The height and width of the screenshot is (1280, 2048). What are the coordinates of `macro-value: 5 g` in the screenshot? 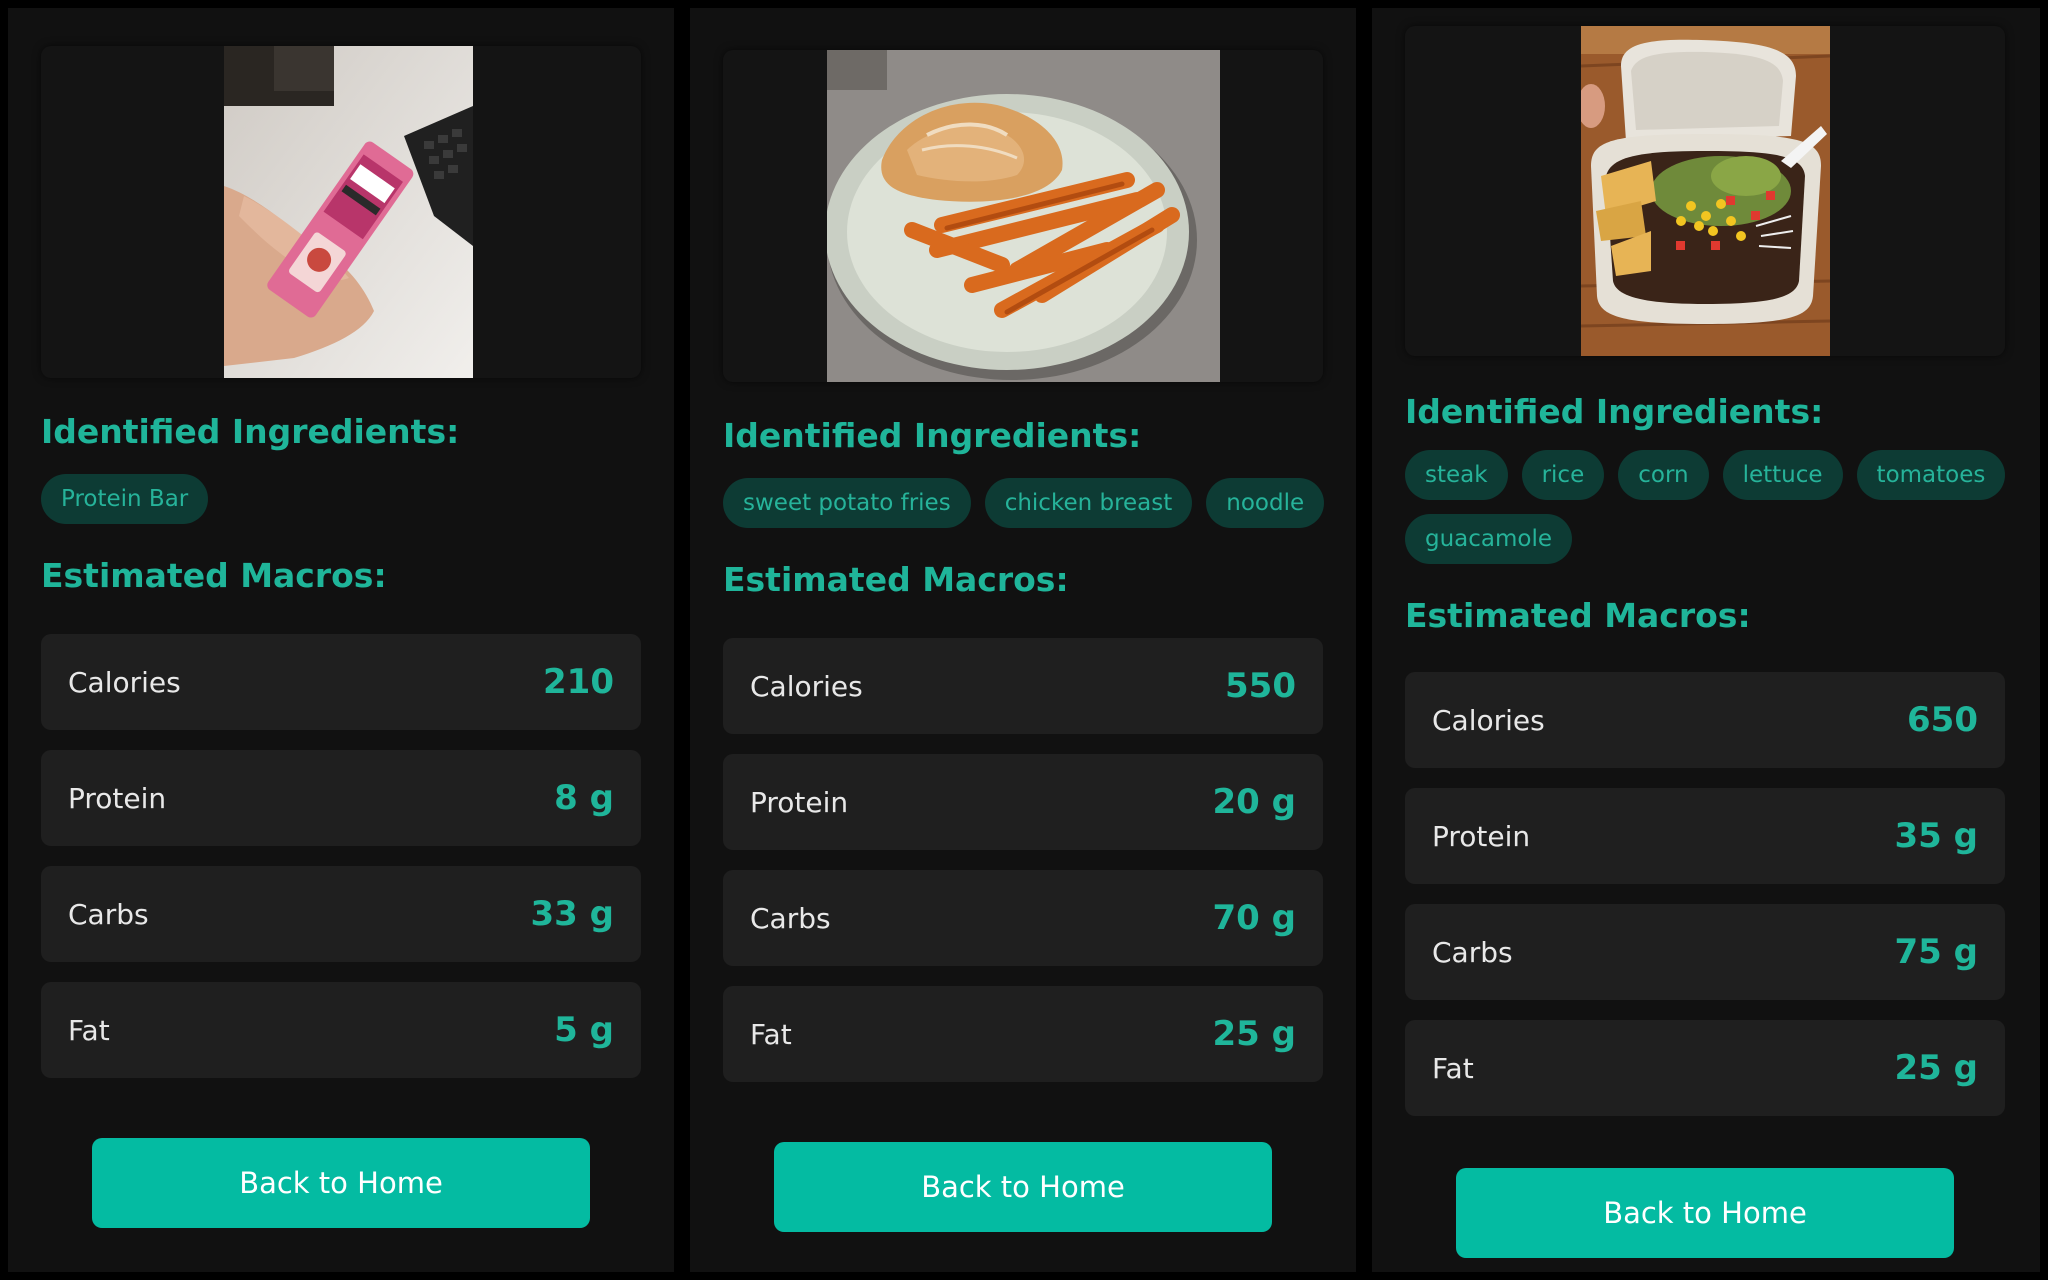 It's located at (584, 1030).